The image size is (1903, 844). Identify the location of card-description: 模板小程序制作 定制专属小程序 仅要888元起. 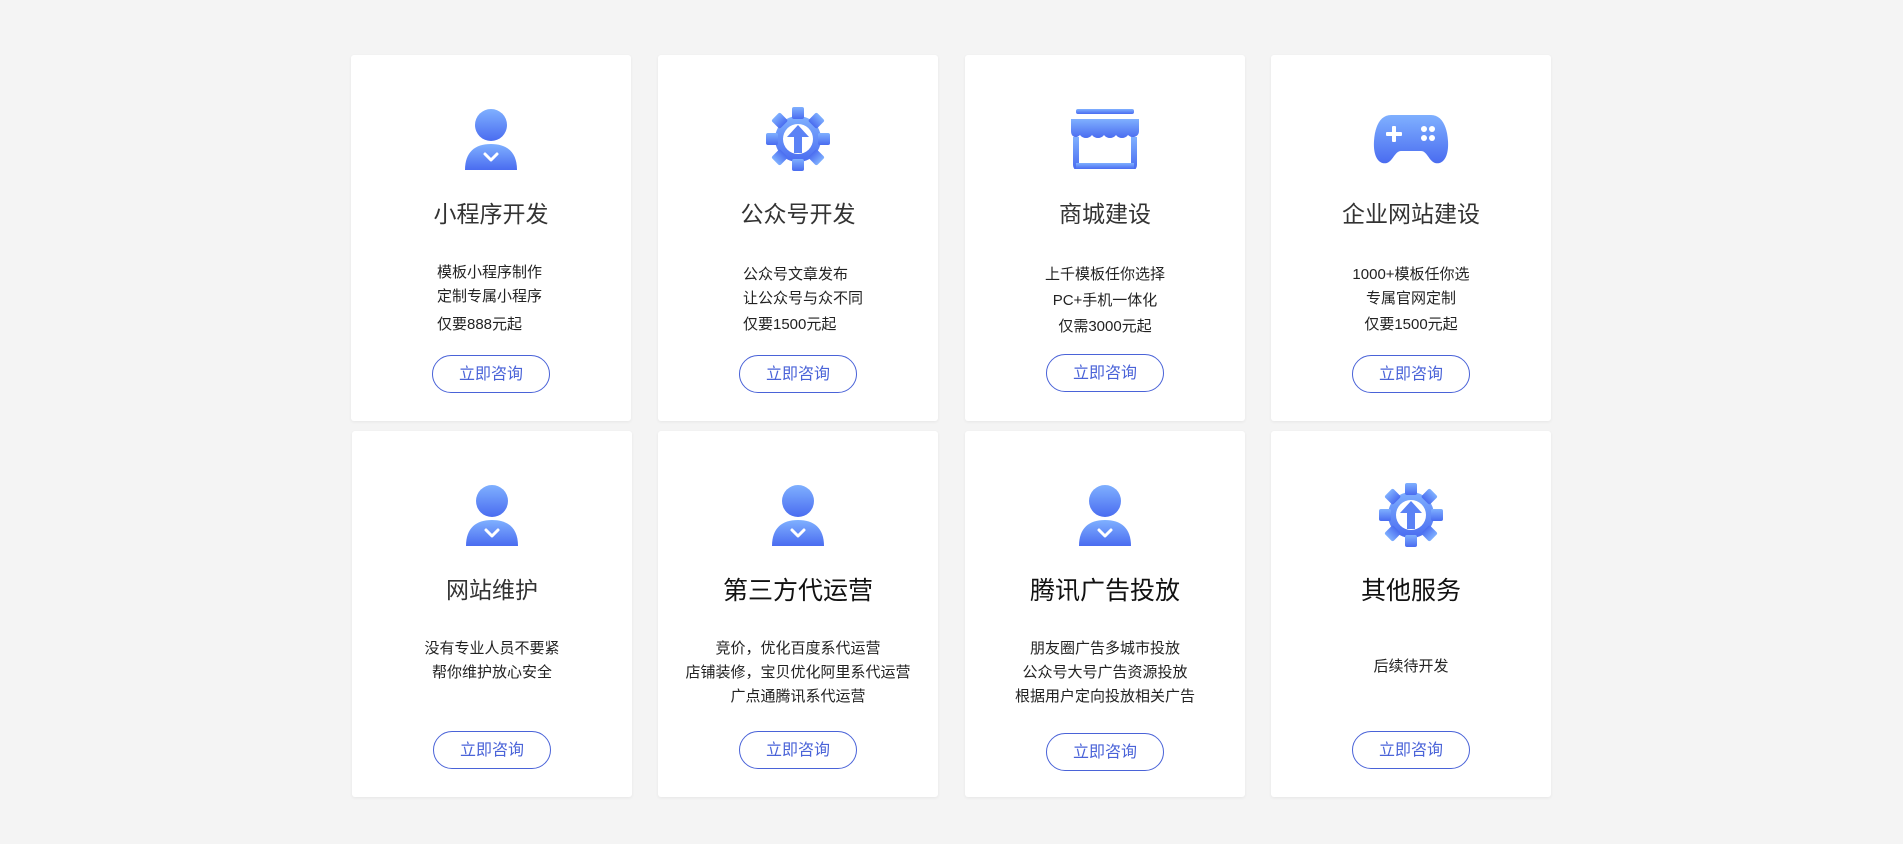
(490, 298).